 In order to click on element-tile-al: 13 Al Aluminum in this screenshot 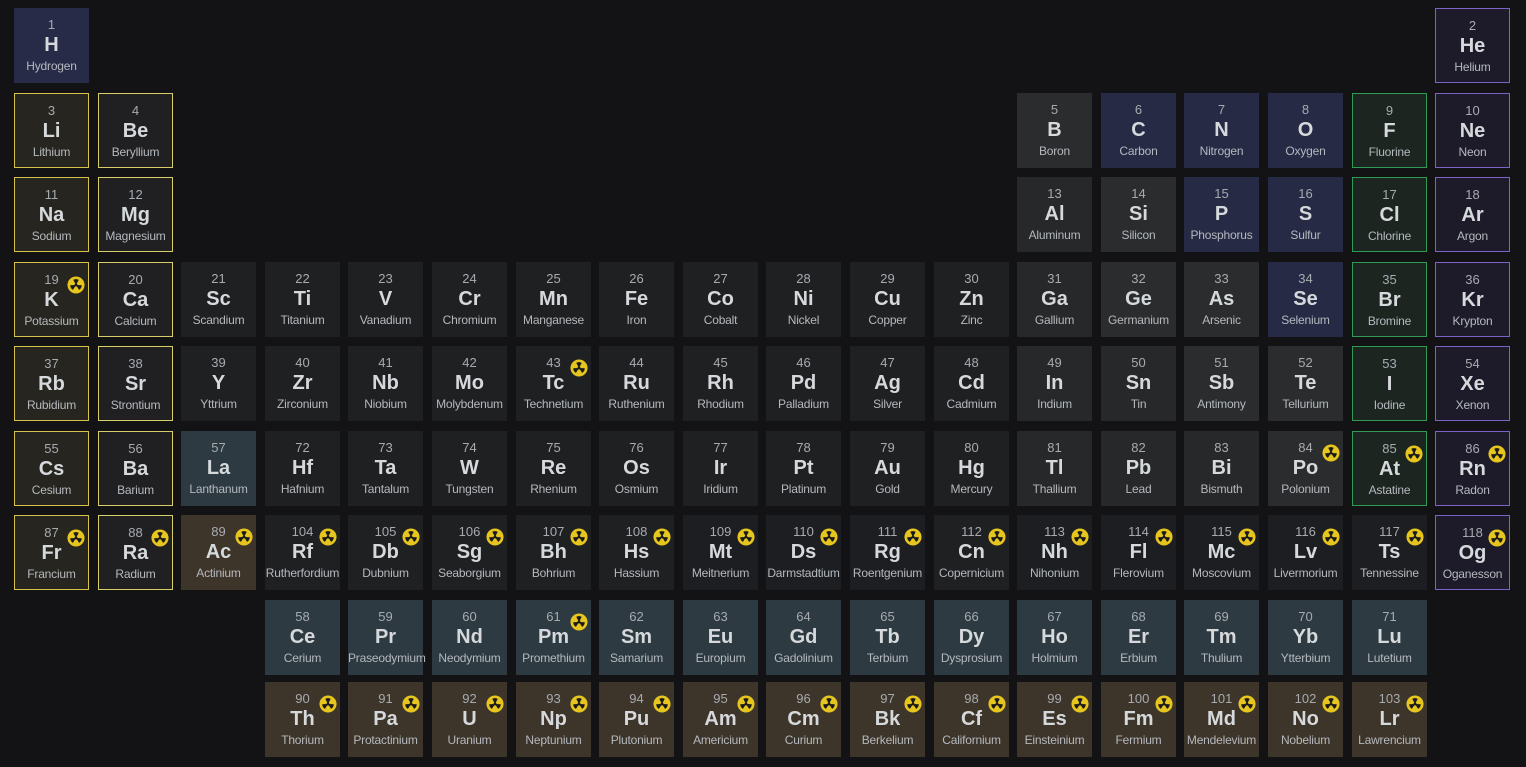, I will do `click(1054, 214)`.